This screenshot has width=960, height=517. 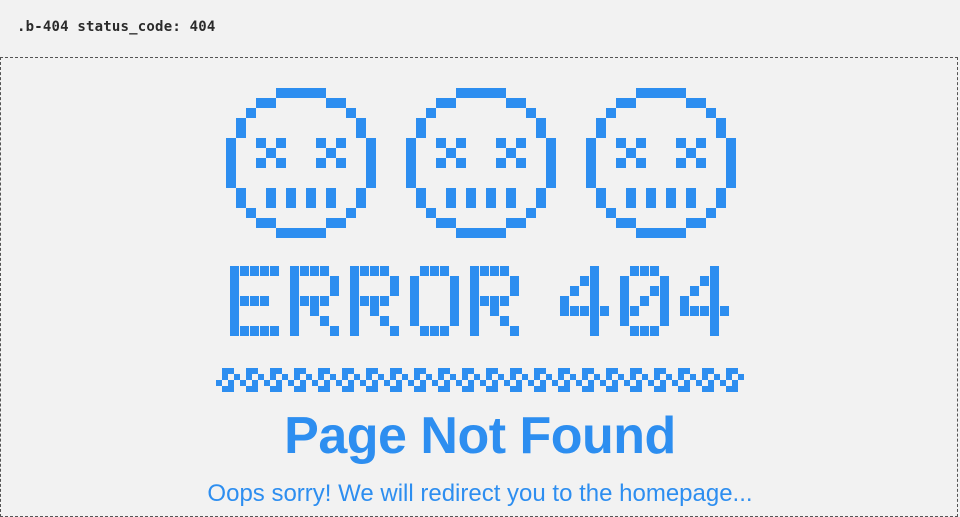 I want to click on component-status-label: .b-404 status_code: 404, so click(x=116, y=27).